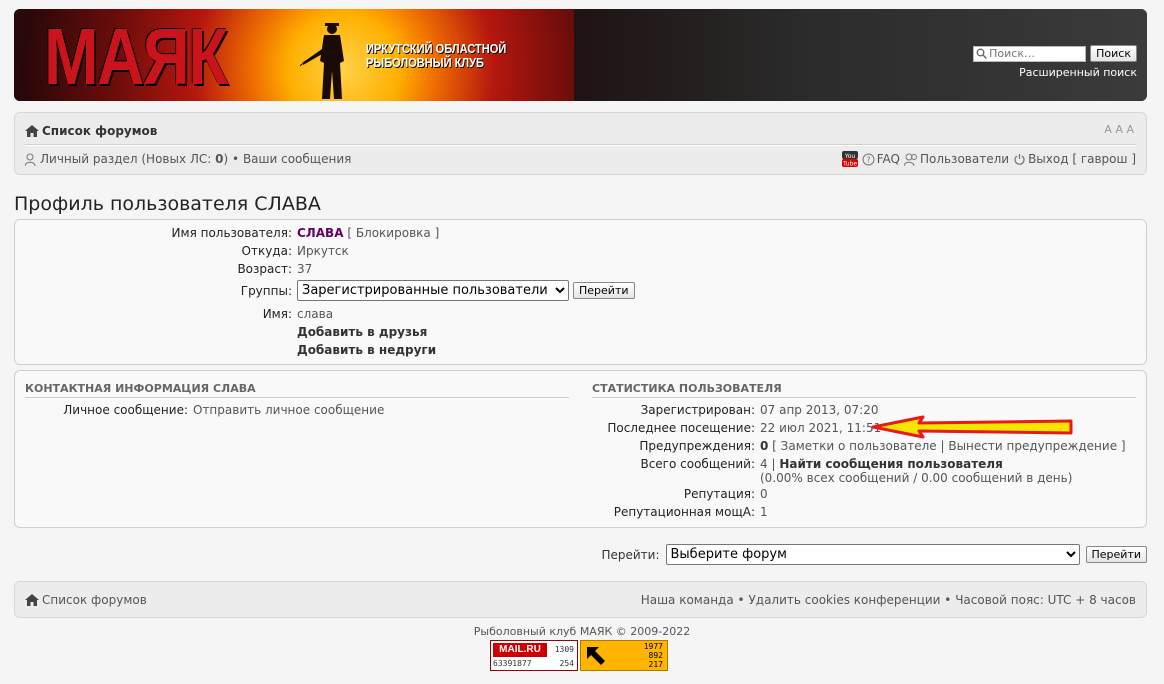 The height and width of the screenshot is (684, 1164). What do you see at coordinates (99, 131) in the screenshot?
I see `breadcrumb-forum-index: Список форумов` at bounding box center [99, 131].